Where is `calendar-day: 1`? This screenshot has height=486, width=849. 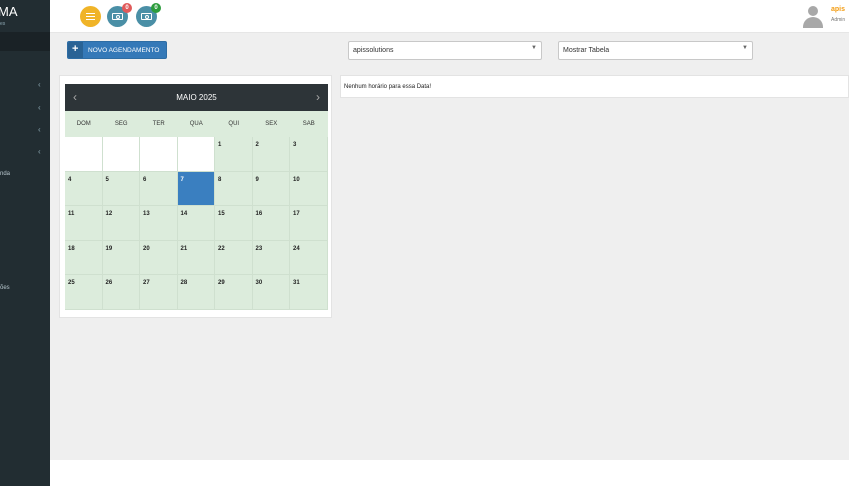
calendar-day: 1 is located at coordinates (234, 154).